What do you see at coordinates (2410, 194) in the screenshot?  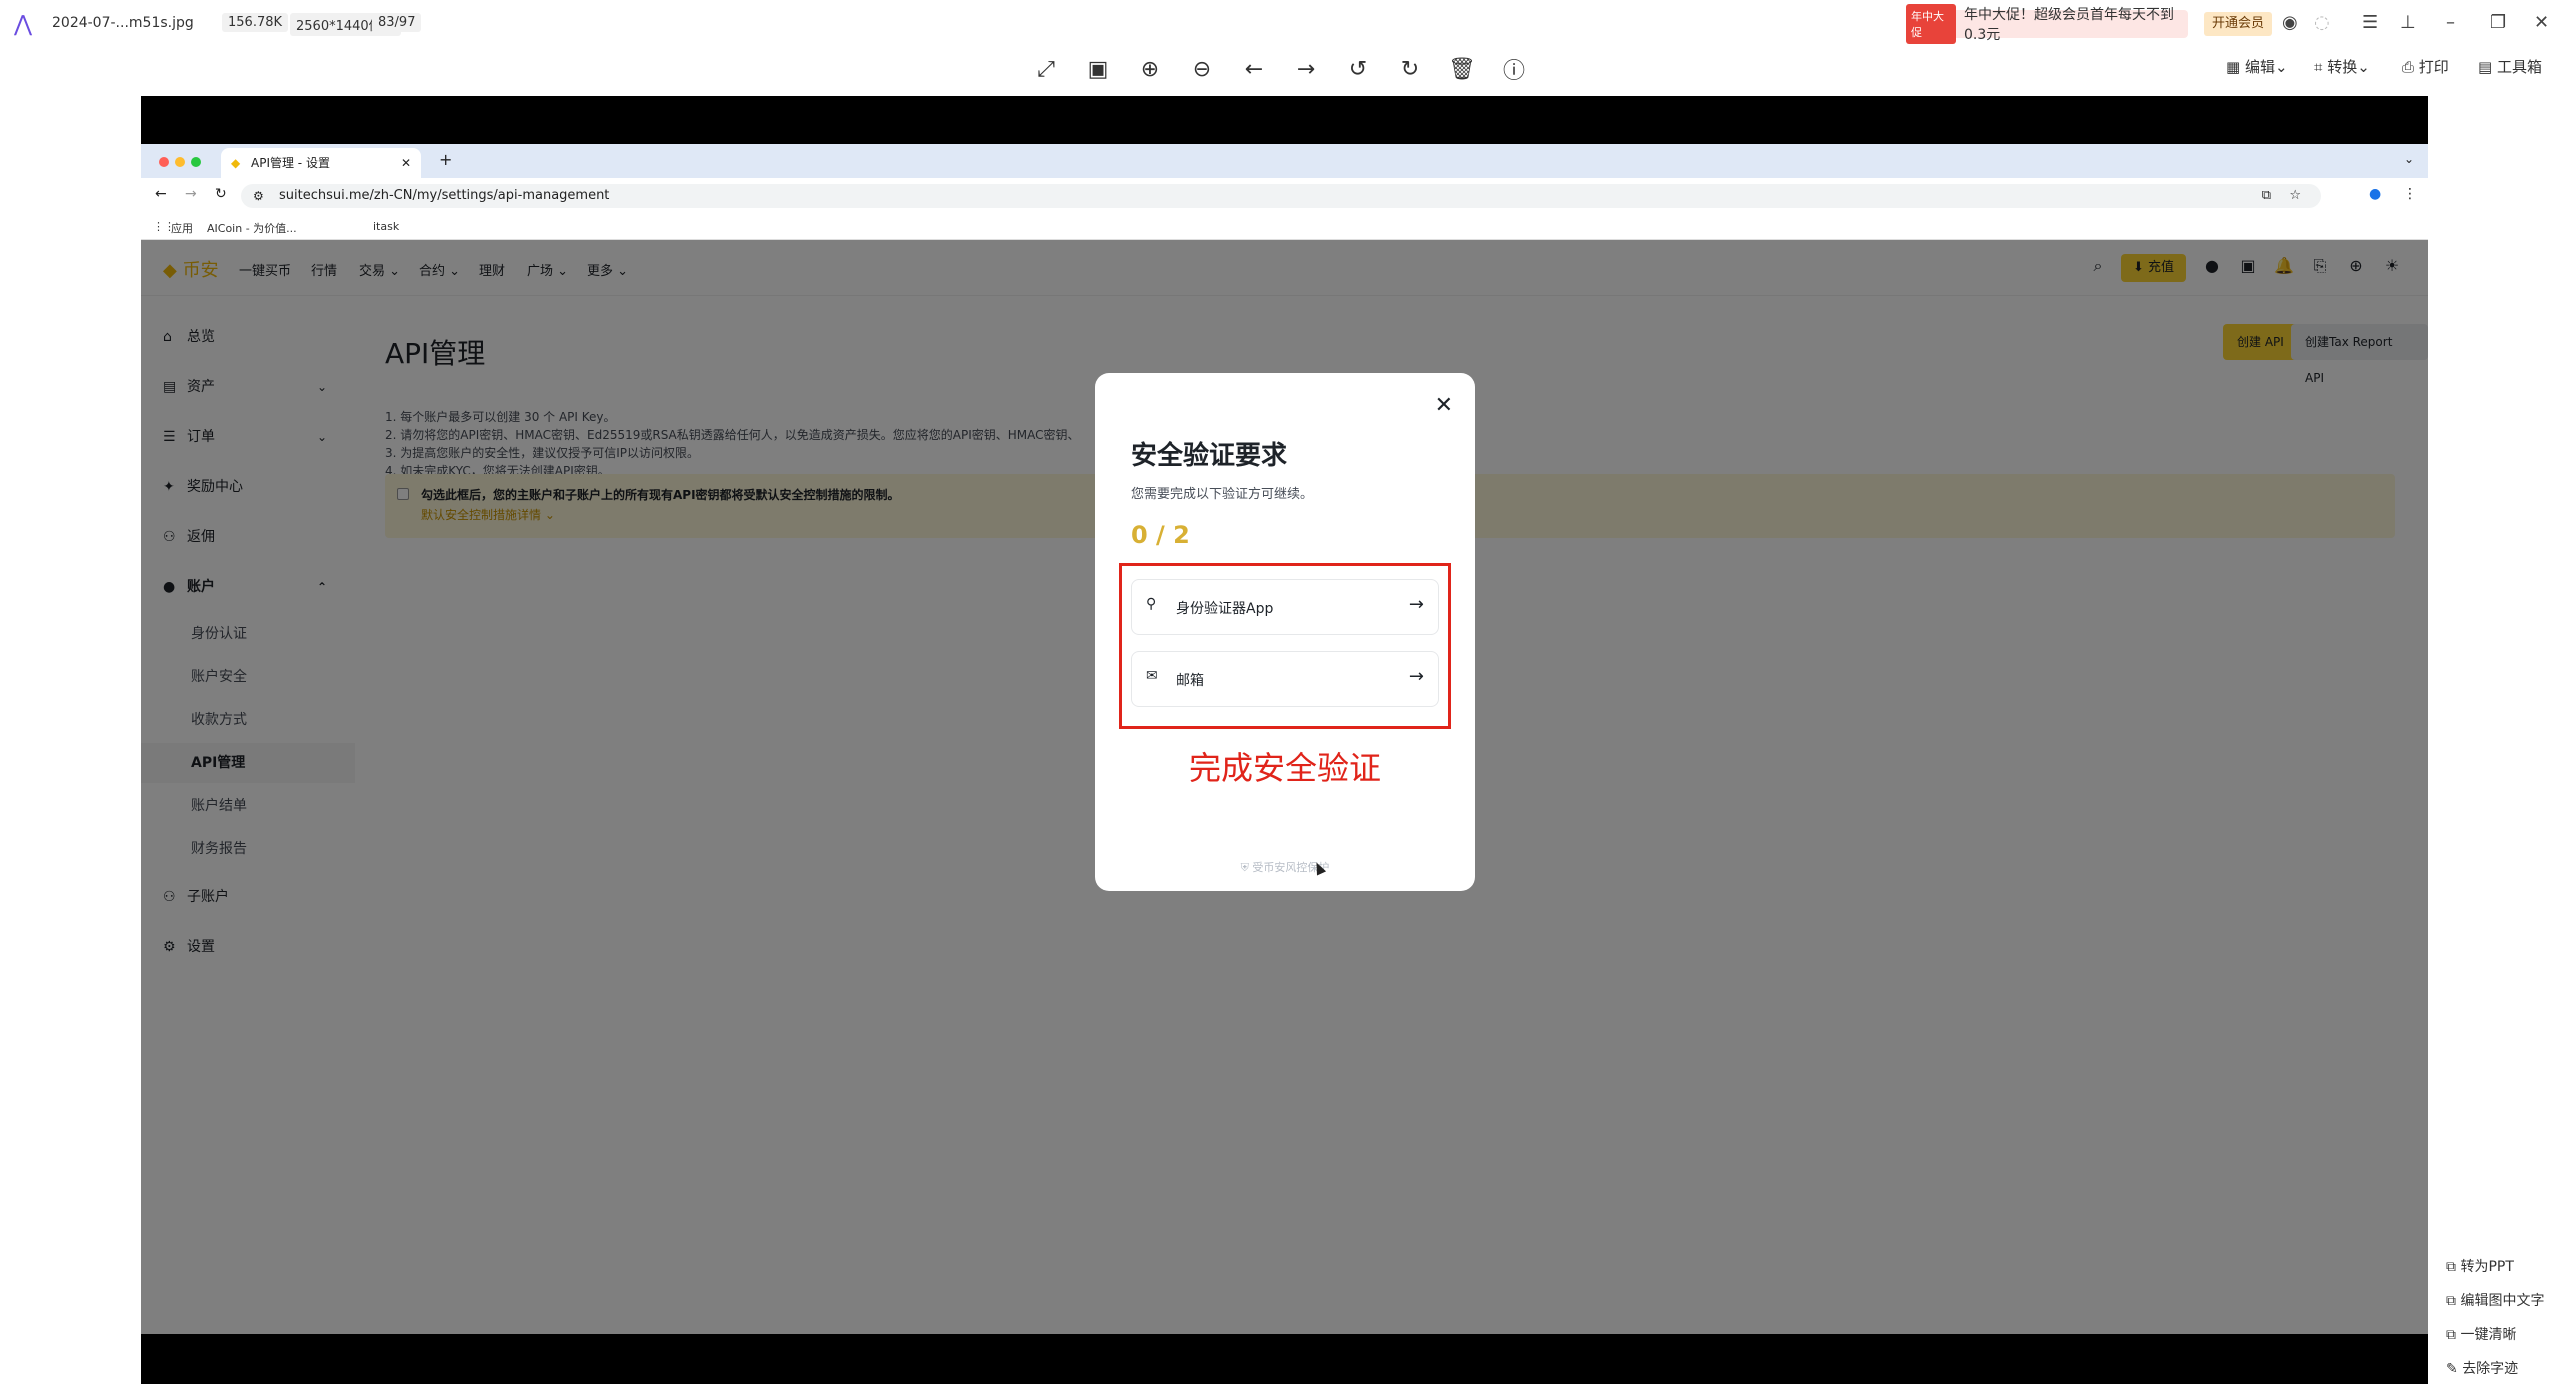 I see `browser-menu-icon: ⋮` at bounding box center [2410, 194].